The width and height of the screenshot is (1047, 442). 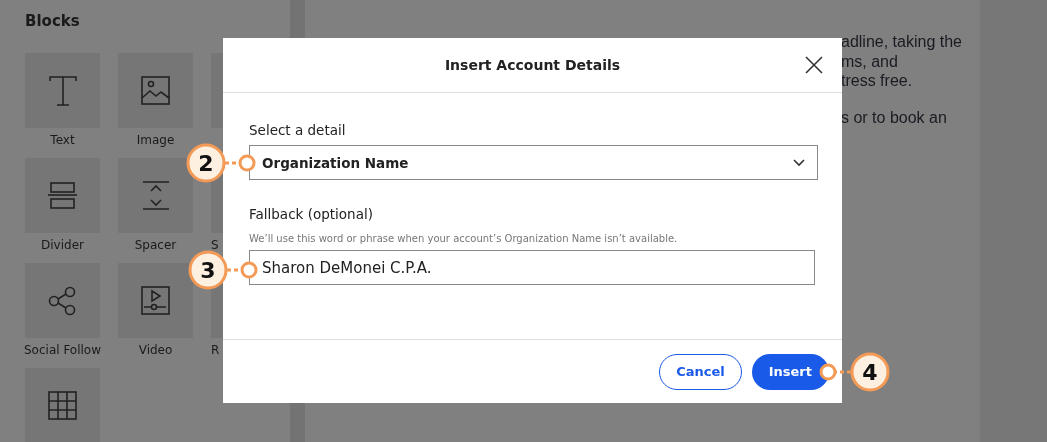 I want to click on block-label: Spacer, so click(x=155, y=245).